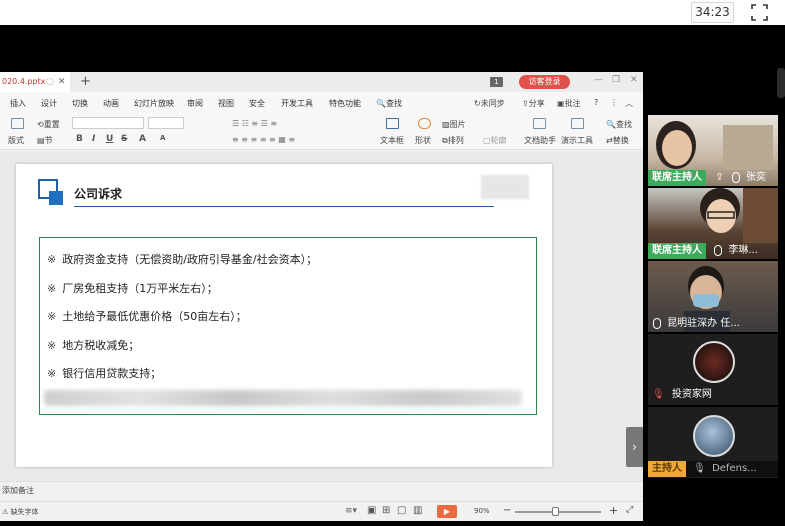  Describe the element at coordinates (48, 140) in the screenshot. I see `section-button-label: 节` at that location.